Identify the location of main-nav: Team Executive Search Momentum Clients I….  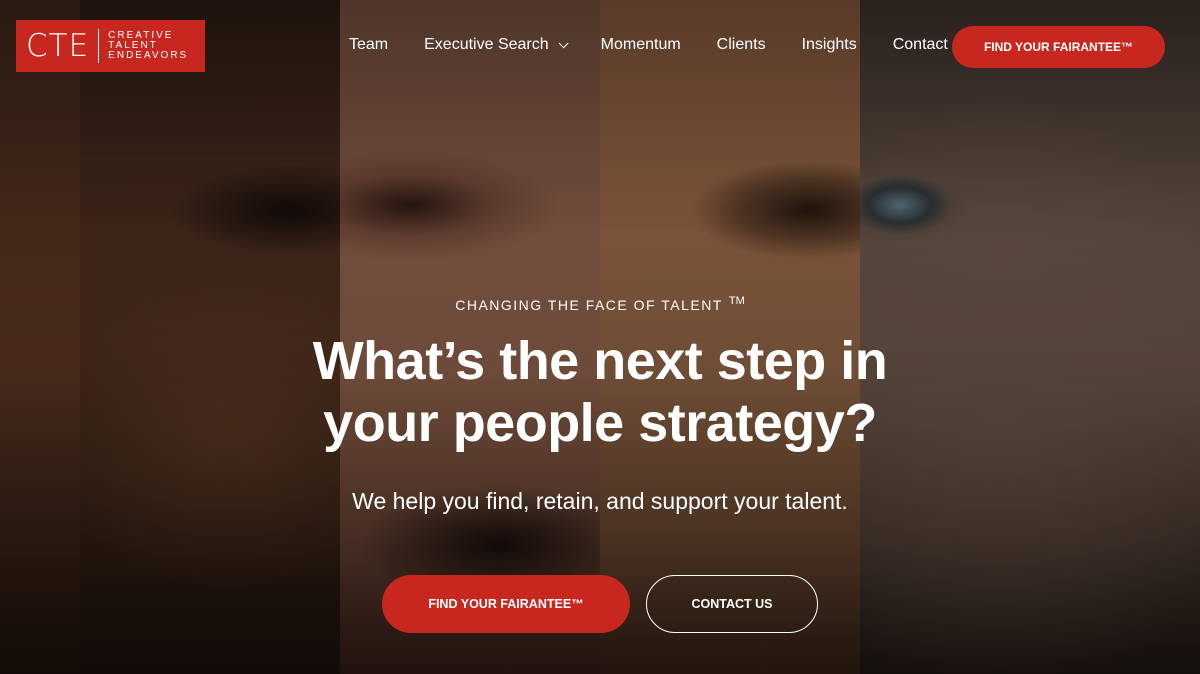
(648, 45).